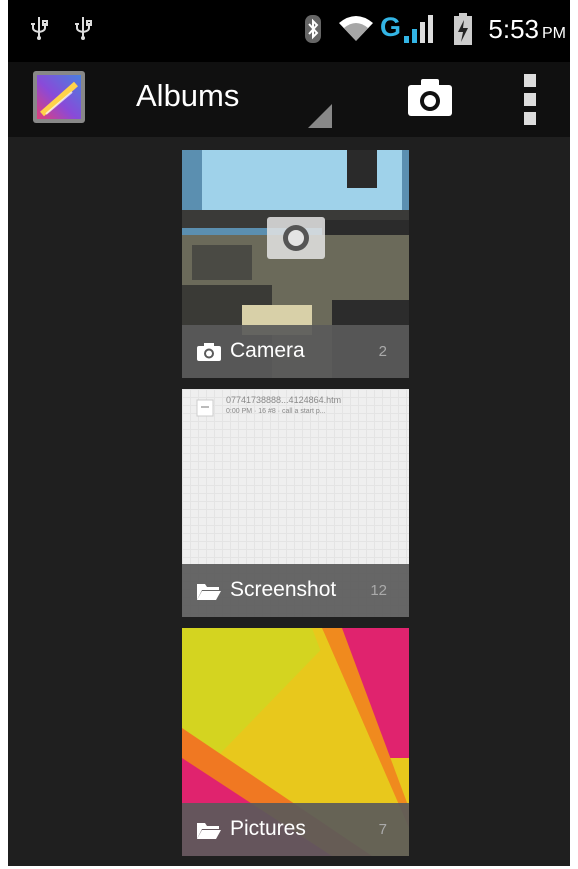  Describe the element at coordinates (356, 28) in the screenshot. I see `wifi-icon` at that location.